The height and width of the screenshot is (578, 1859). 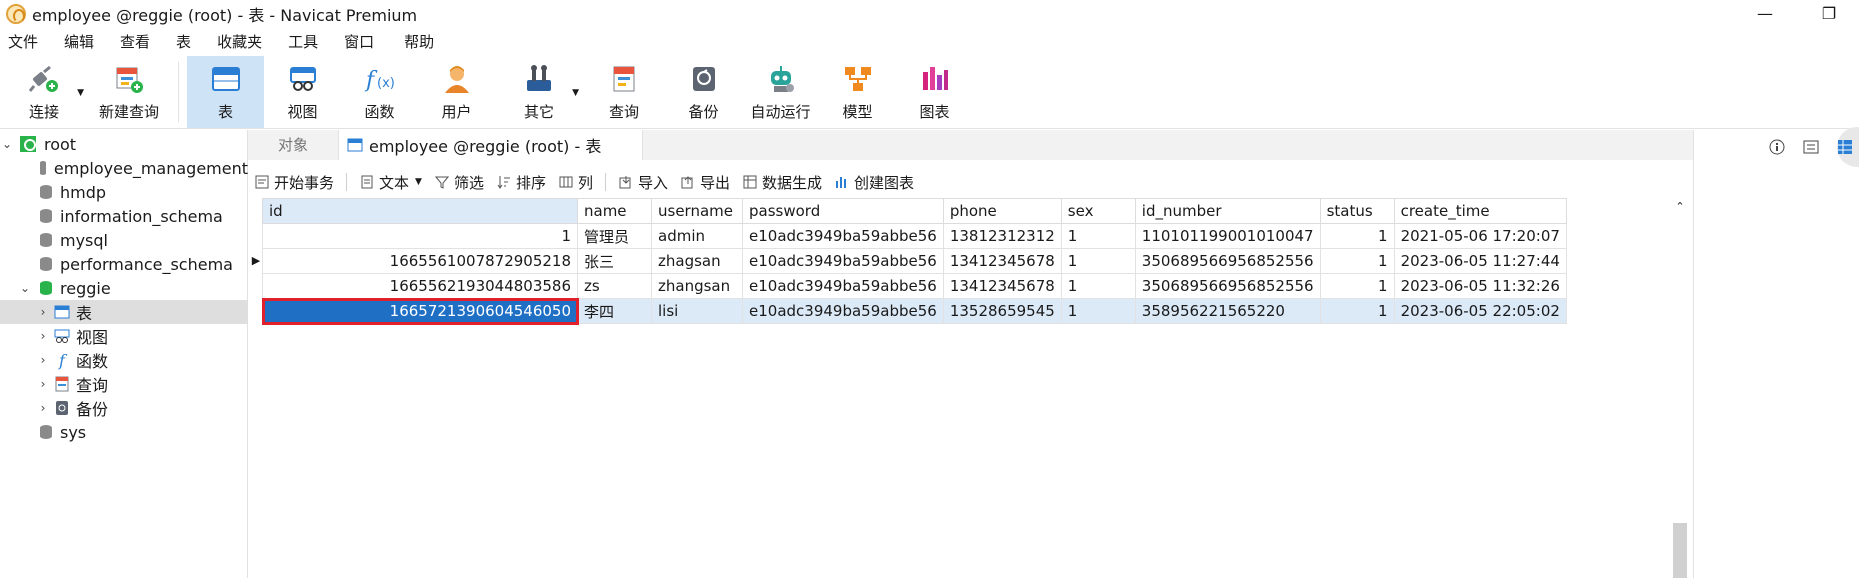 I want to click on tree-node-functions: › f 函数, so click(x=124, y=360).